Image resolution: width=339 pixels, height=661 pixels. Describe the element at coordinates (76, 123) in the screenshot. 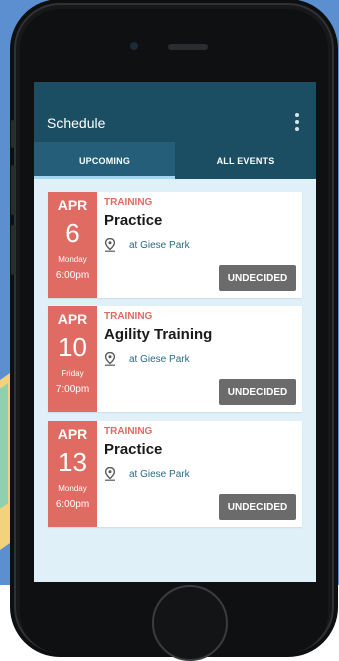

I see `page-title: Schedule` at that location.